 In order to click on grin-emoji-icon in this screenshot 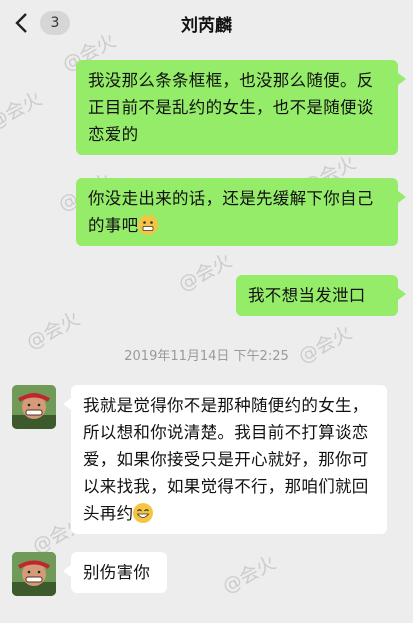, I will do `click(143, 513)`.